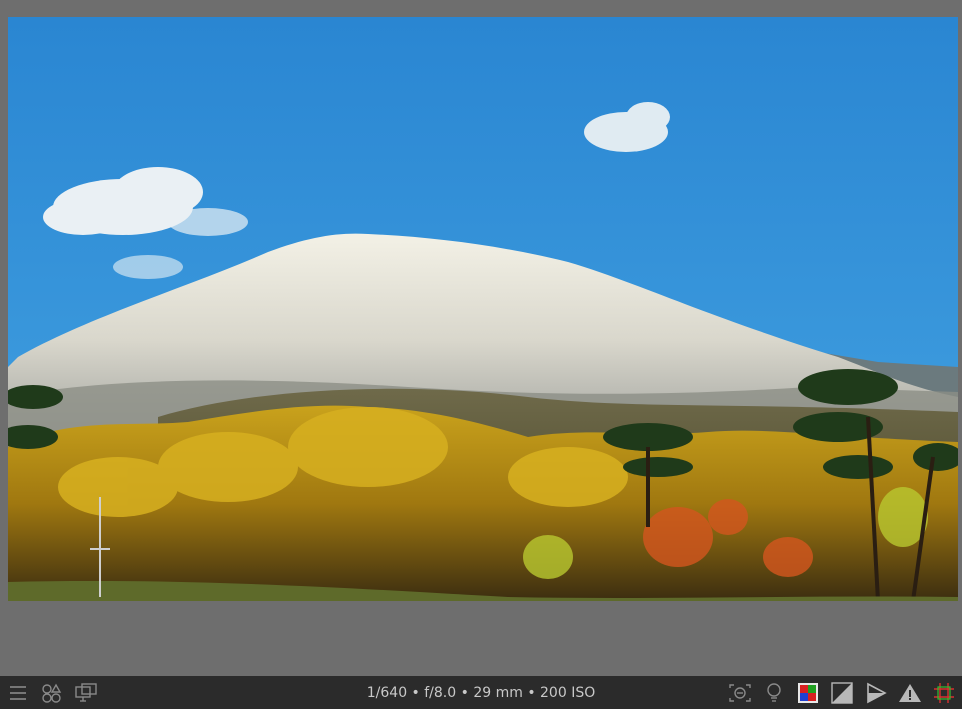  What do you see at coordinates (808, 693) in the screenshot?
I see `color-assessment-icon` at bounding box center [808, 693].